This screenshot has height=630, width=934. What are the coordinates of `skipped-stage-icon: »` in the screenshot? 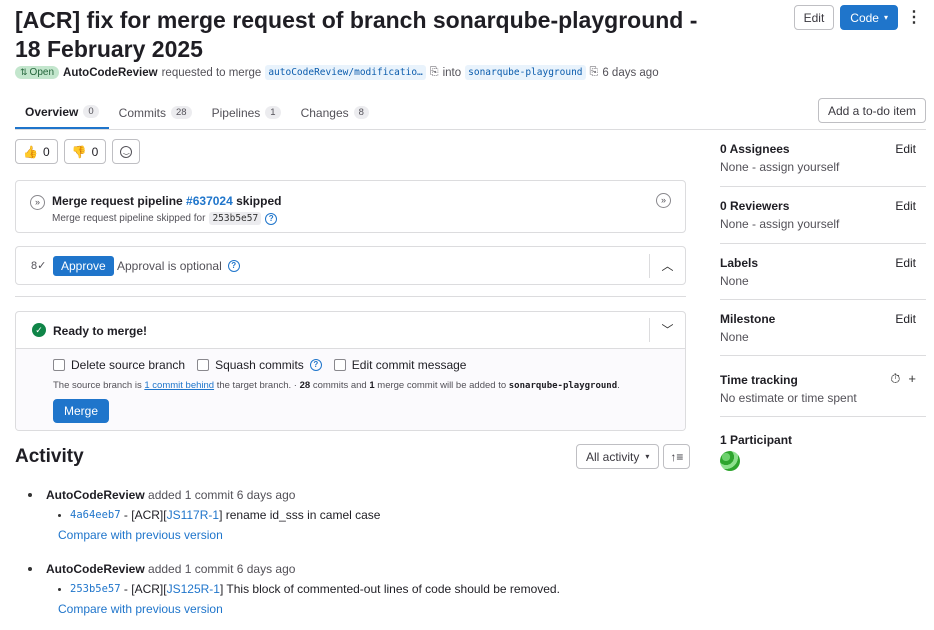 It's located at (663, 200).